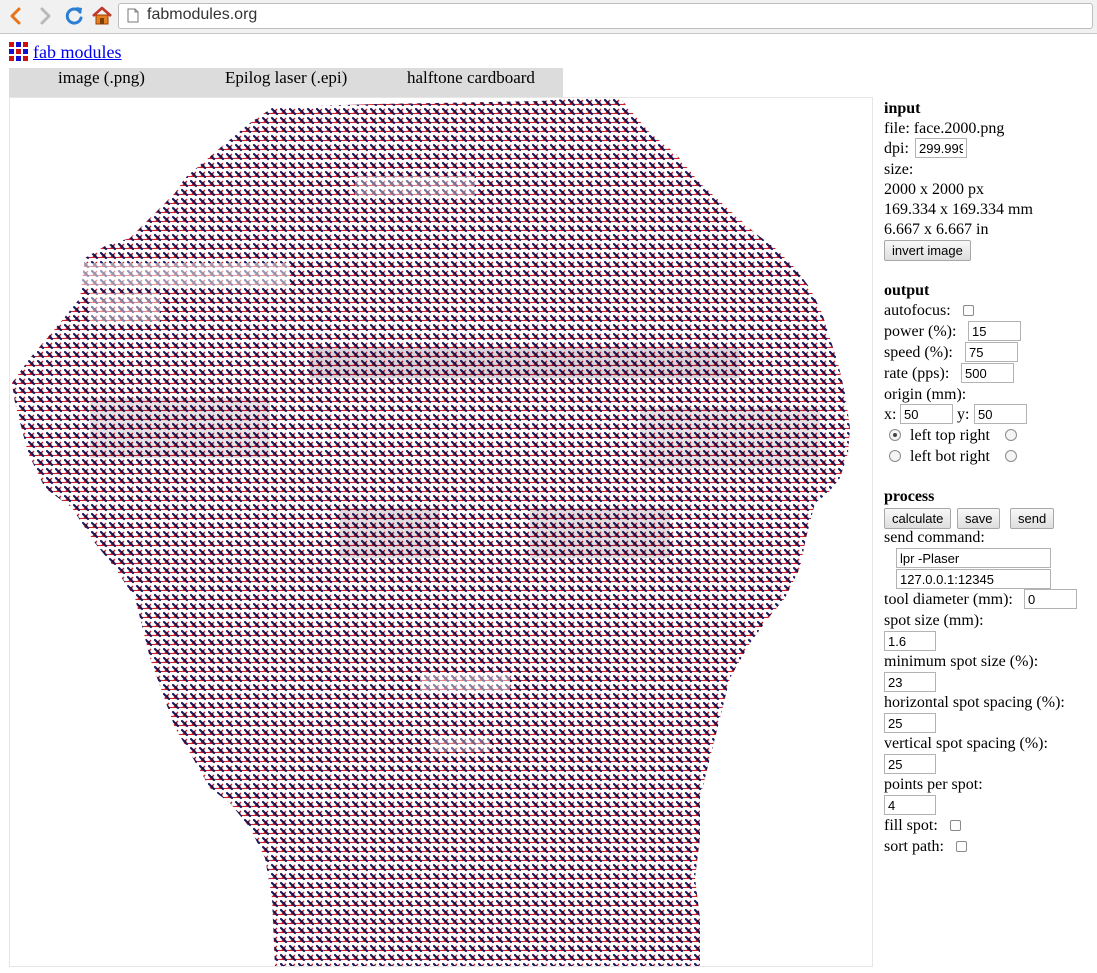  Describe the element at coordinates (1011, 435) in the screenshot. I see `origin-right-top-radio` at that location.